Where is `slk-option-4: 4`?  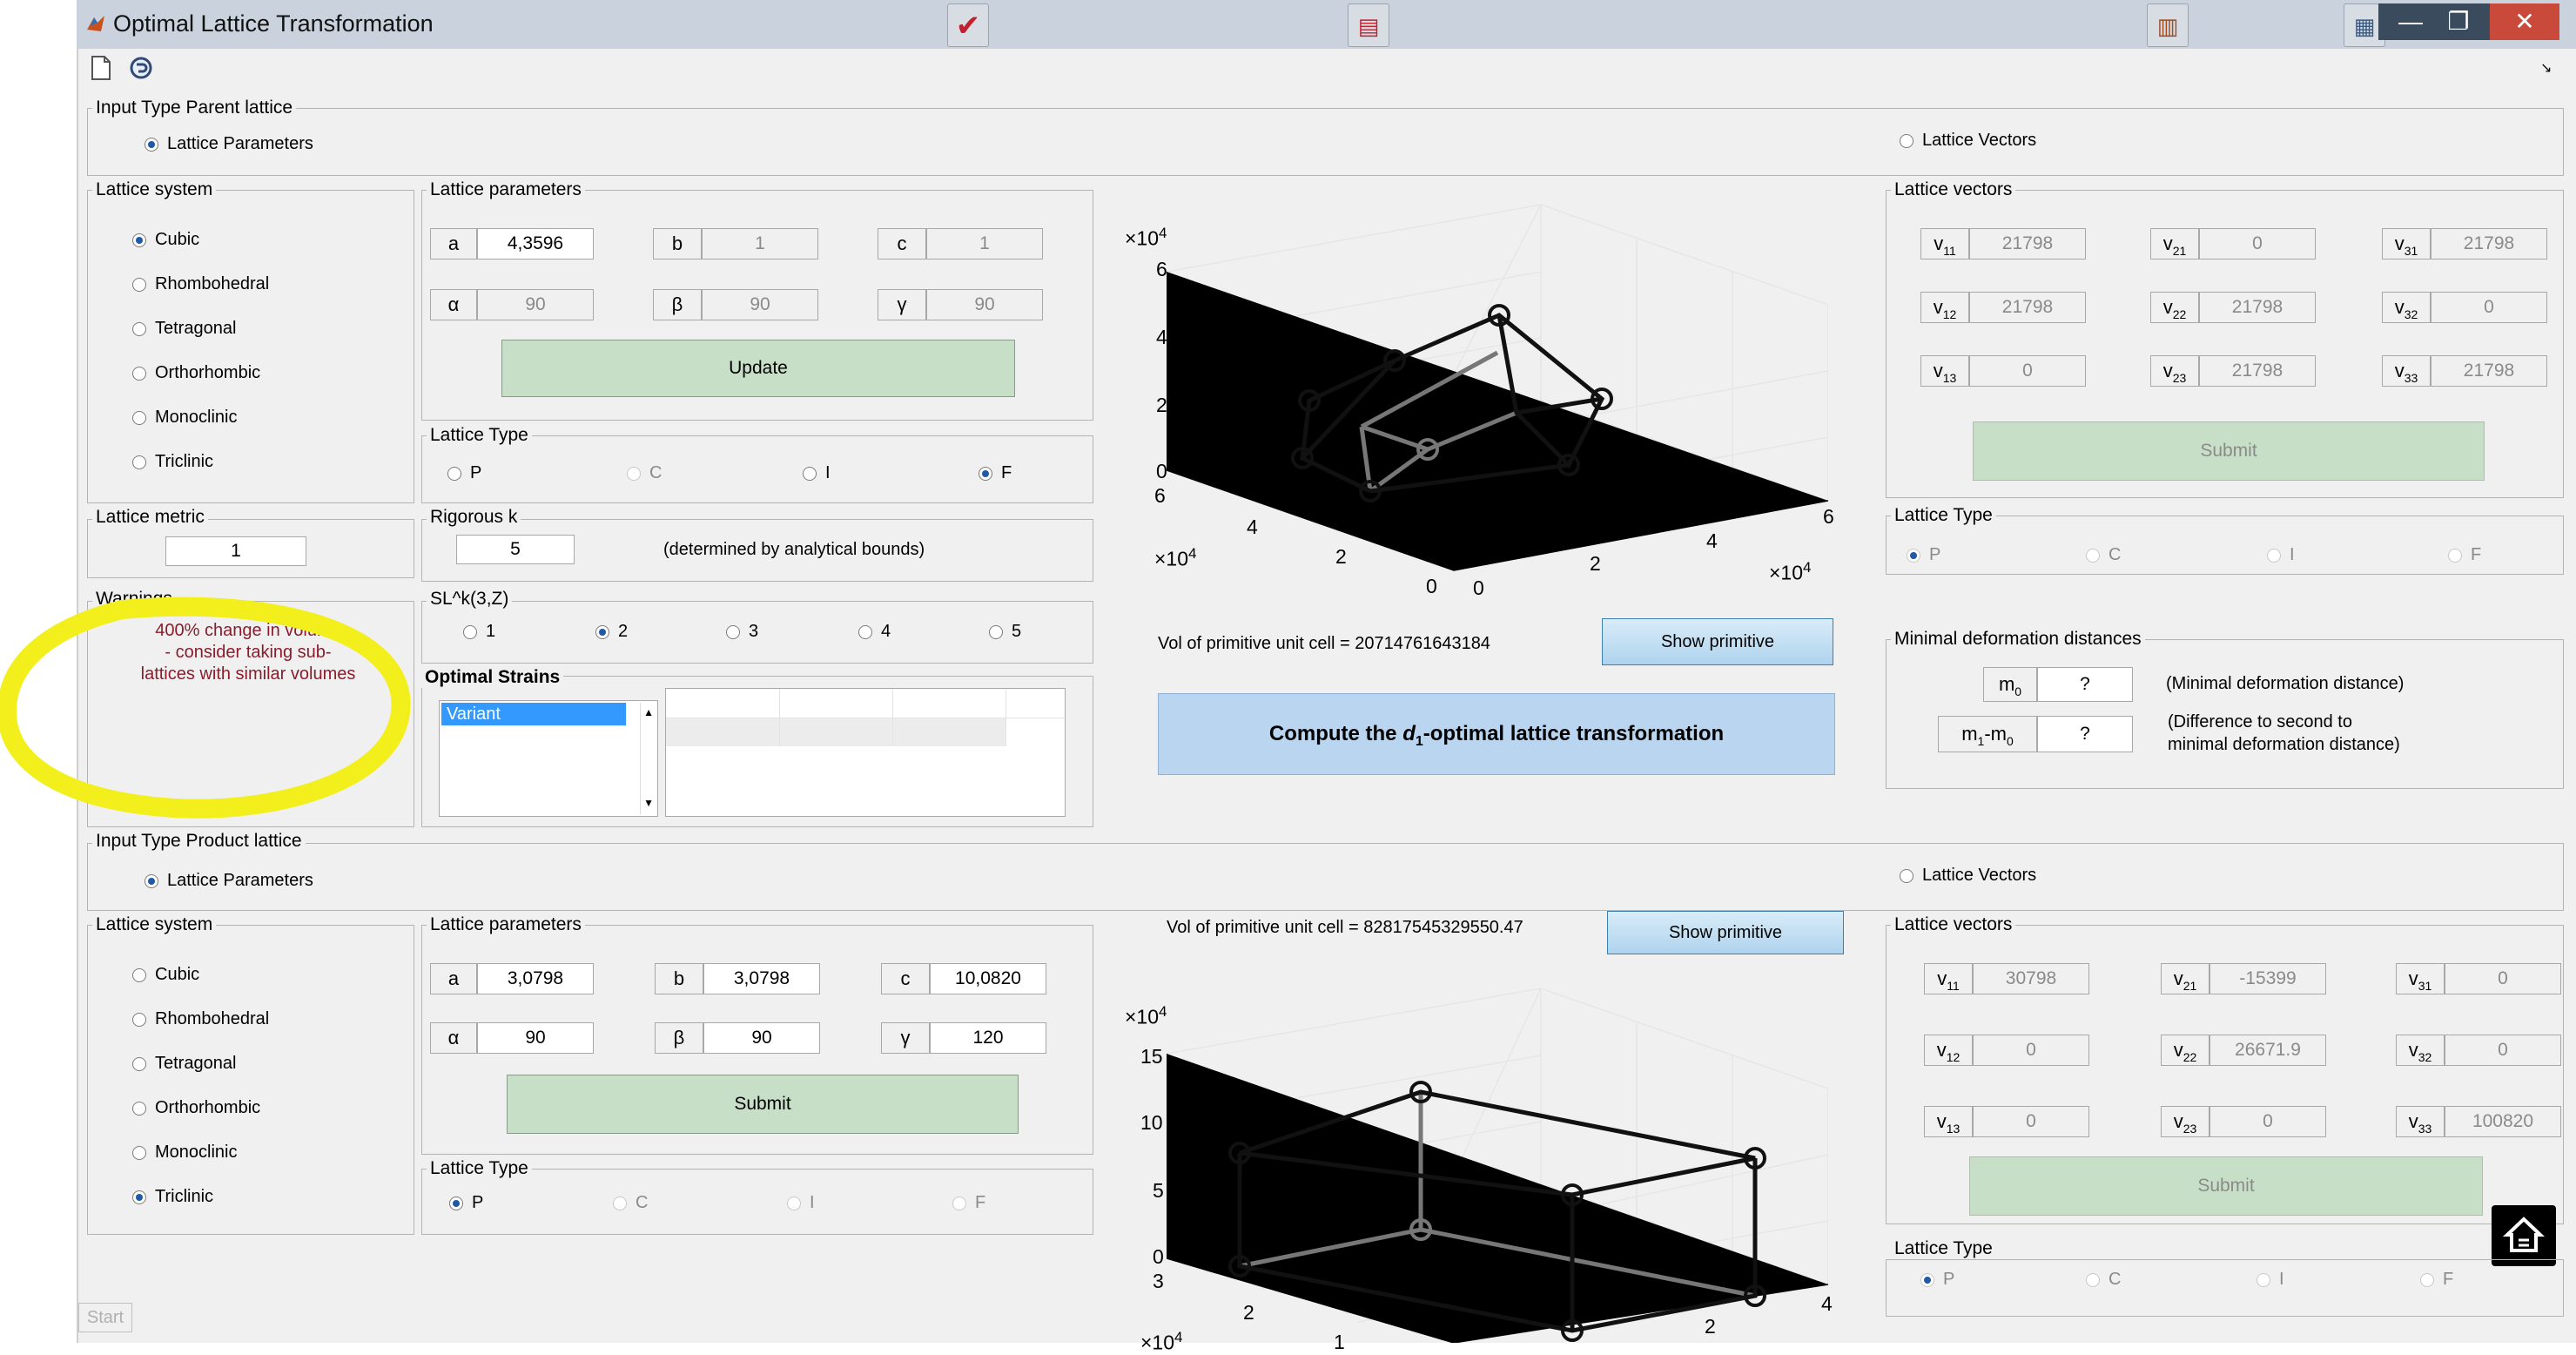
slk-option-4: 4 is located at coordinates (874, 632).